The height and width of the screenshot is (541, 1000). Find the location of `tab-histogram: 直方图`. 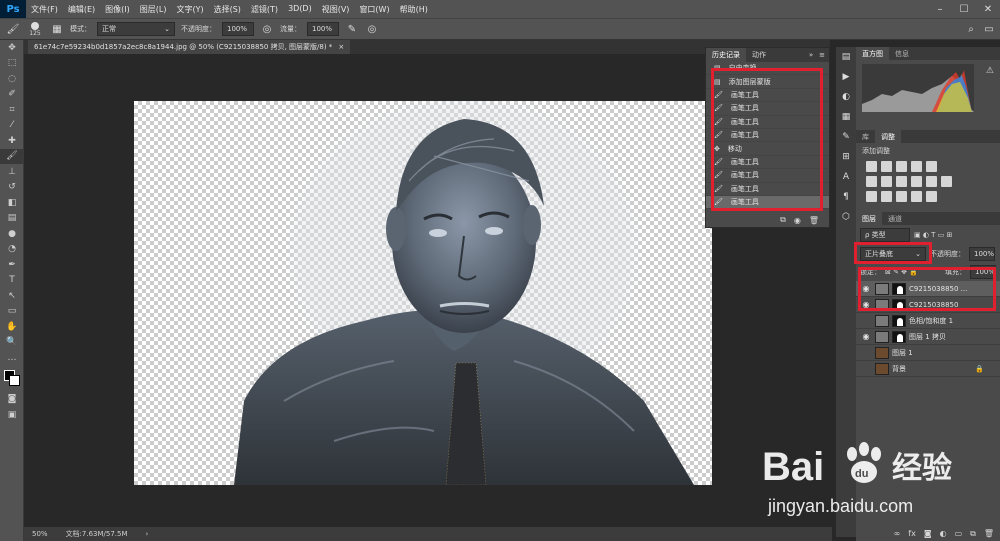

tab-histogram: 直方图 is located at coordinates (872, 53).